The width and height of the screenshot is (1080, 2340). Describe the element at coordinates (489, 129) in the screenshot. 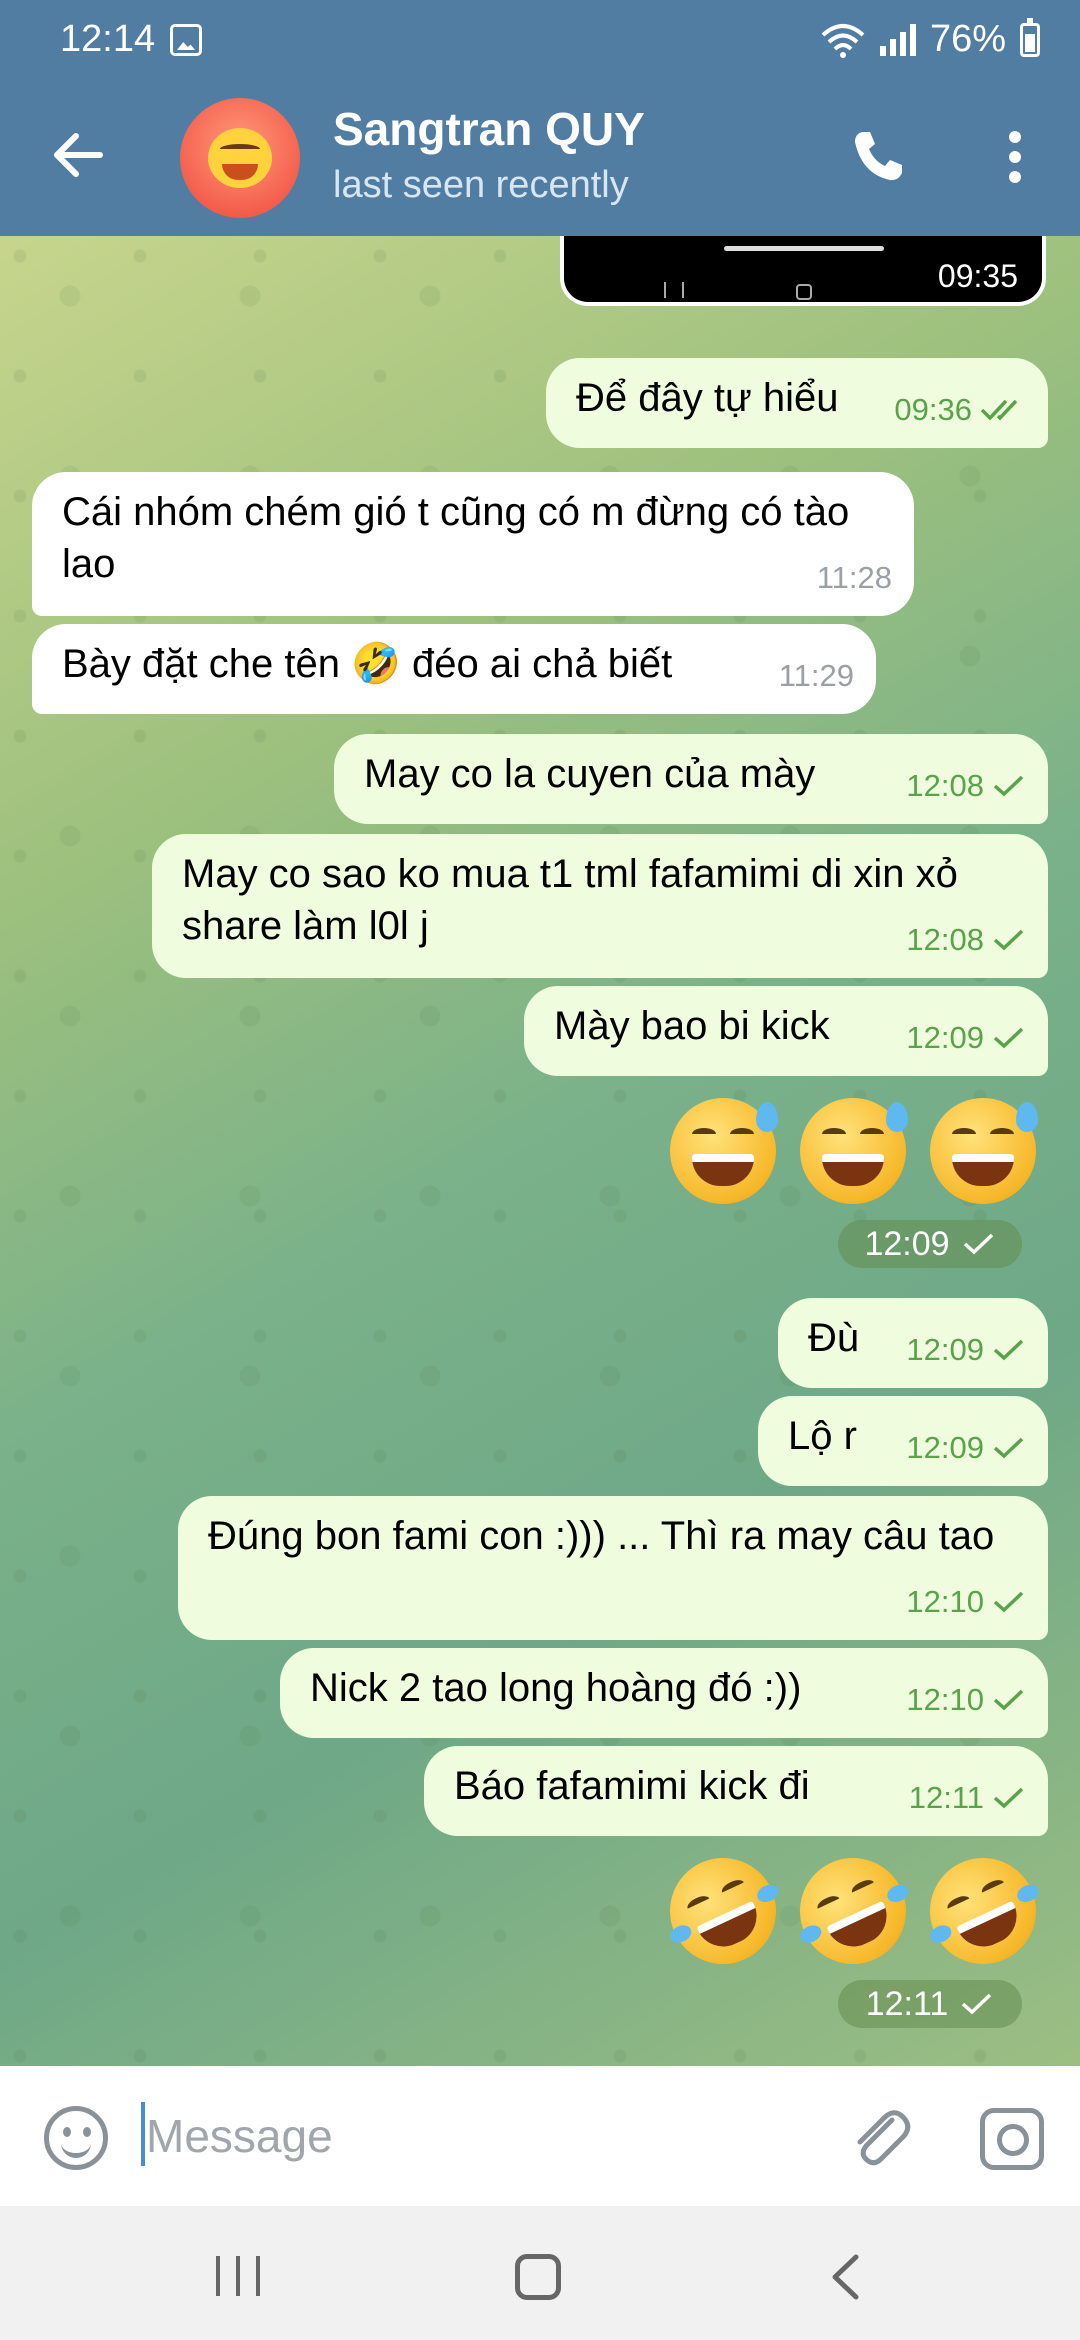

I see `contact-name: Sangtran QUY` at that location.